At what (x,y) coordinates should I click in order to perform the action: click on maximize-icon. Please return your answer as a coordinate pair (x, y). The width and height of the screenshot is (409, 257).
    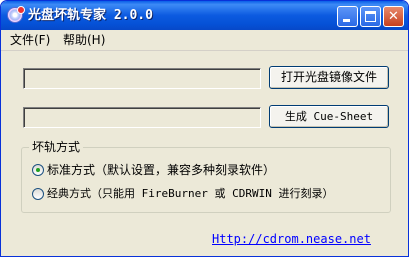
    Looking at the image, I should click on (370, 16).